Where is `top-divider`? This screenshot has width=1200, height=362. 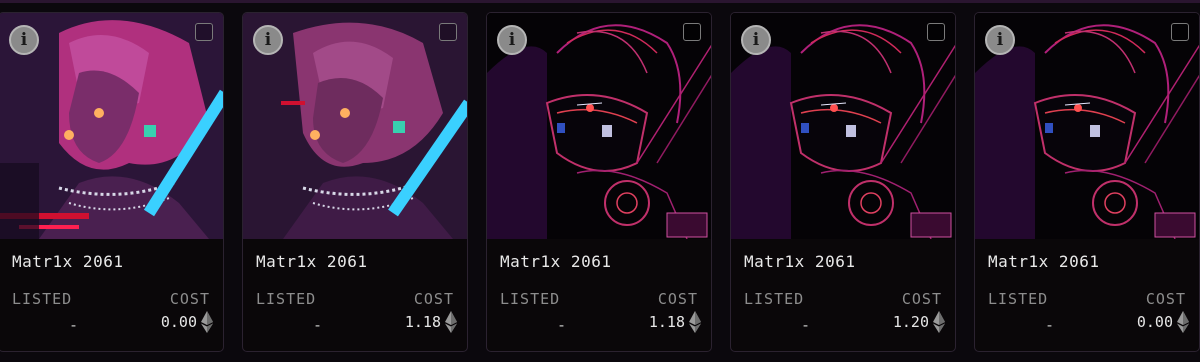
top-divider is located at coordinates (600, 1).